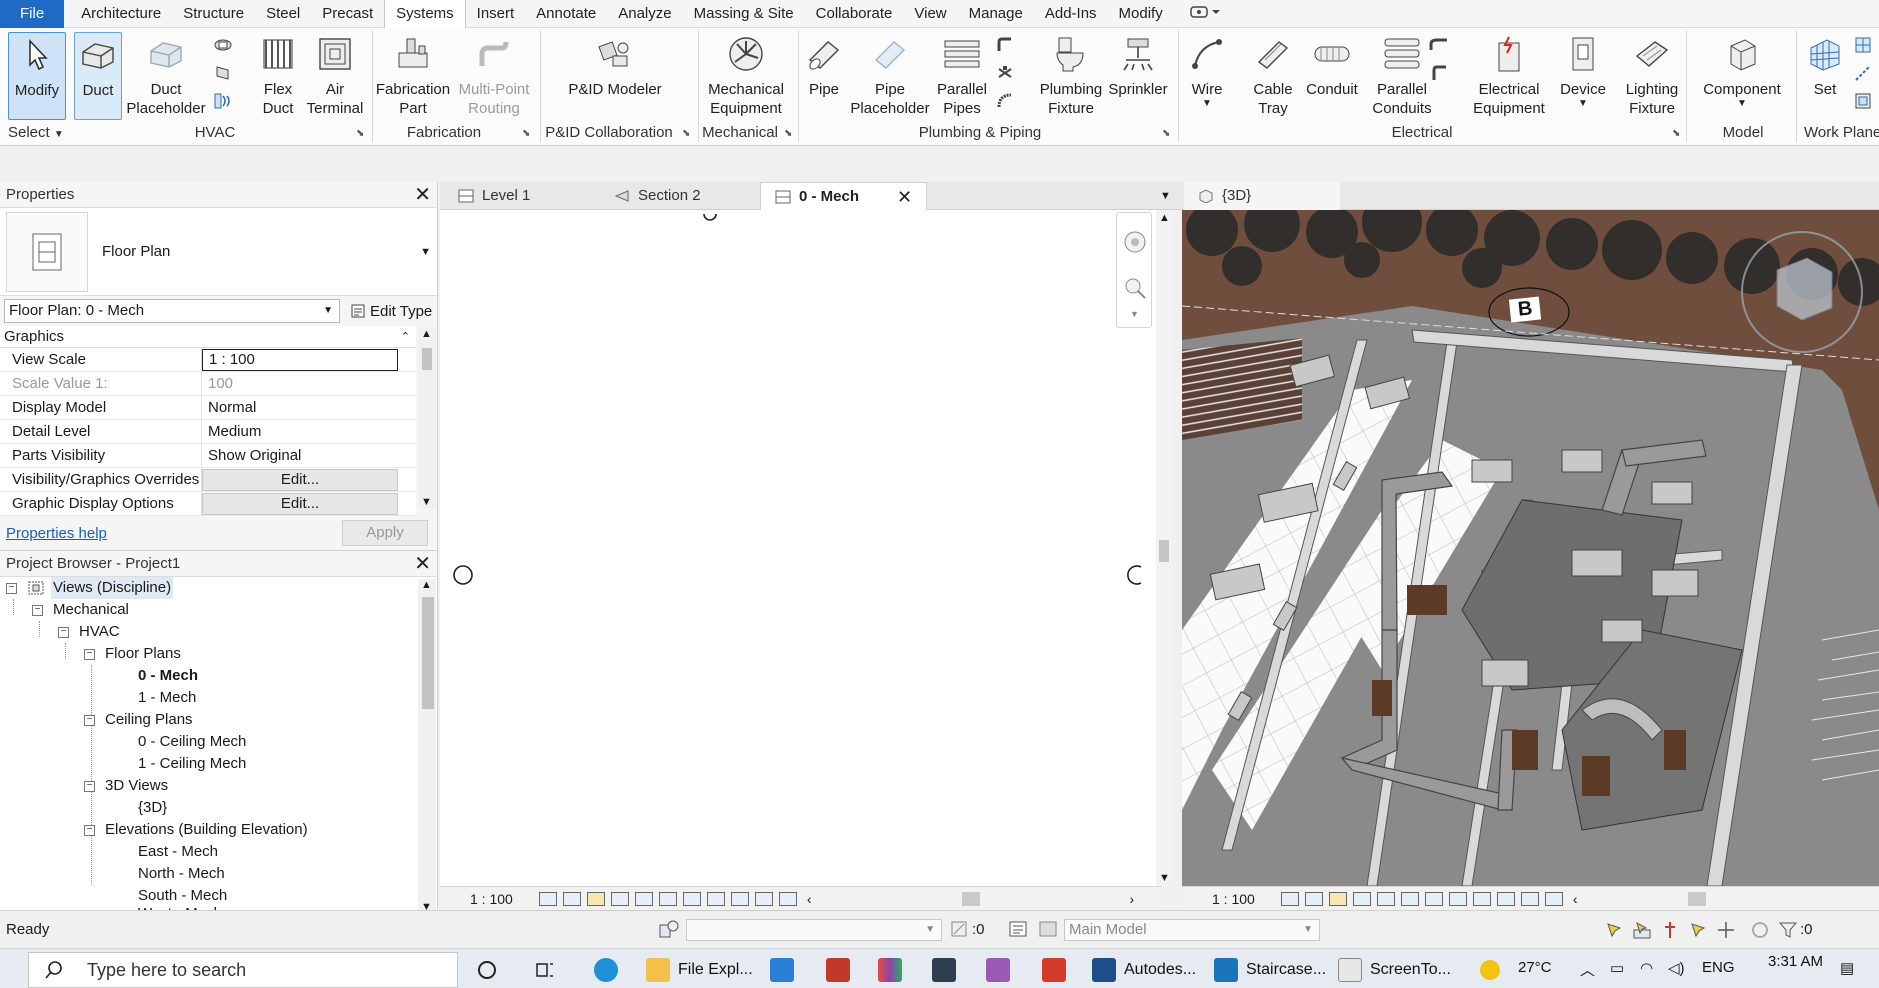 This screenshot has height=988, width=1879. I want to click on editable-only-icon, so click(959, 931).